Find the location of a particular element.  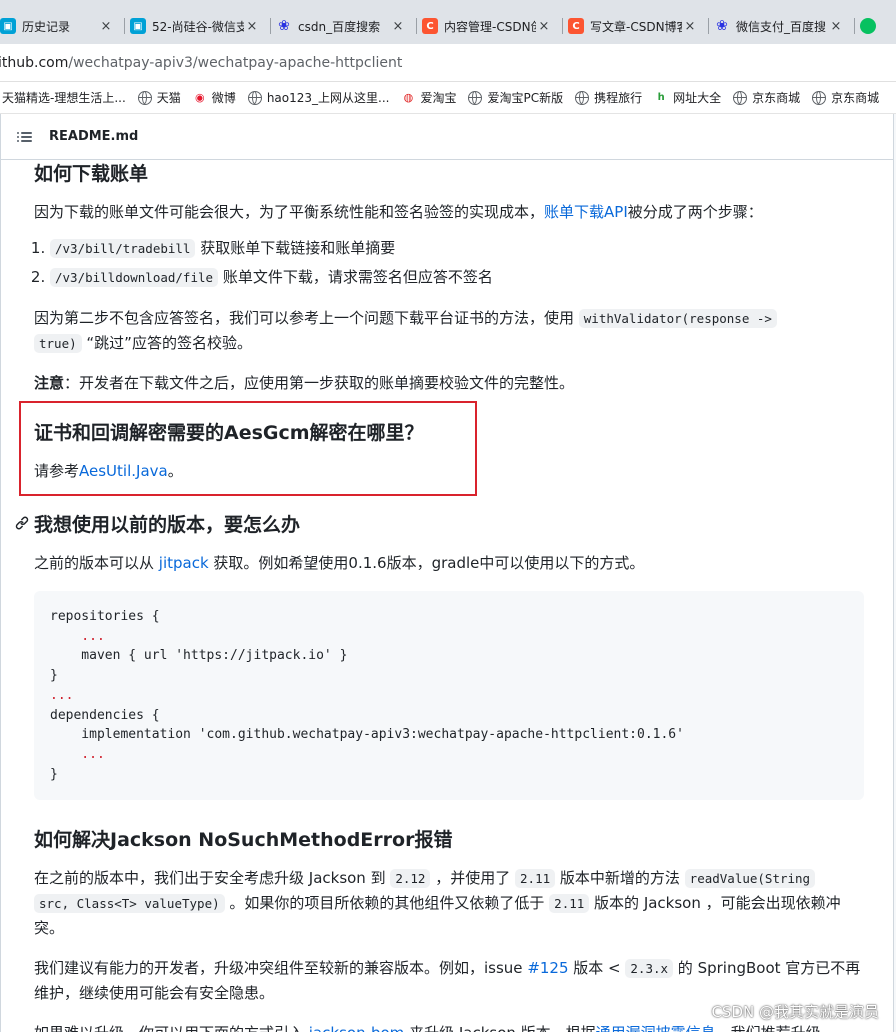

readme-header: README.md is located at coordinates (447, 137).